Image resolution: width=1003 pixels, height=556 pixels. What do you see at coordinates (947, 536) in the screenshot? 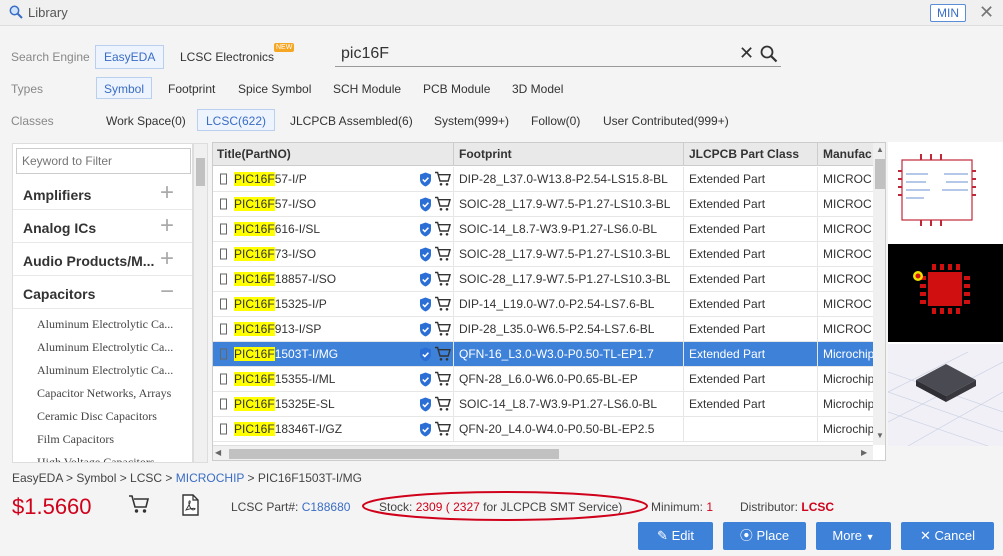
I see `cancel-button: ✕ Cancel` at bounding box center [947, 536].